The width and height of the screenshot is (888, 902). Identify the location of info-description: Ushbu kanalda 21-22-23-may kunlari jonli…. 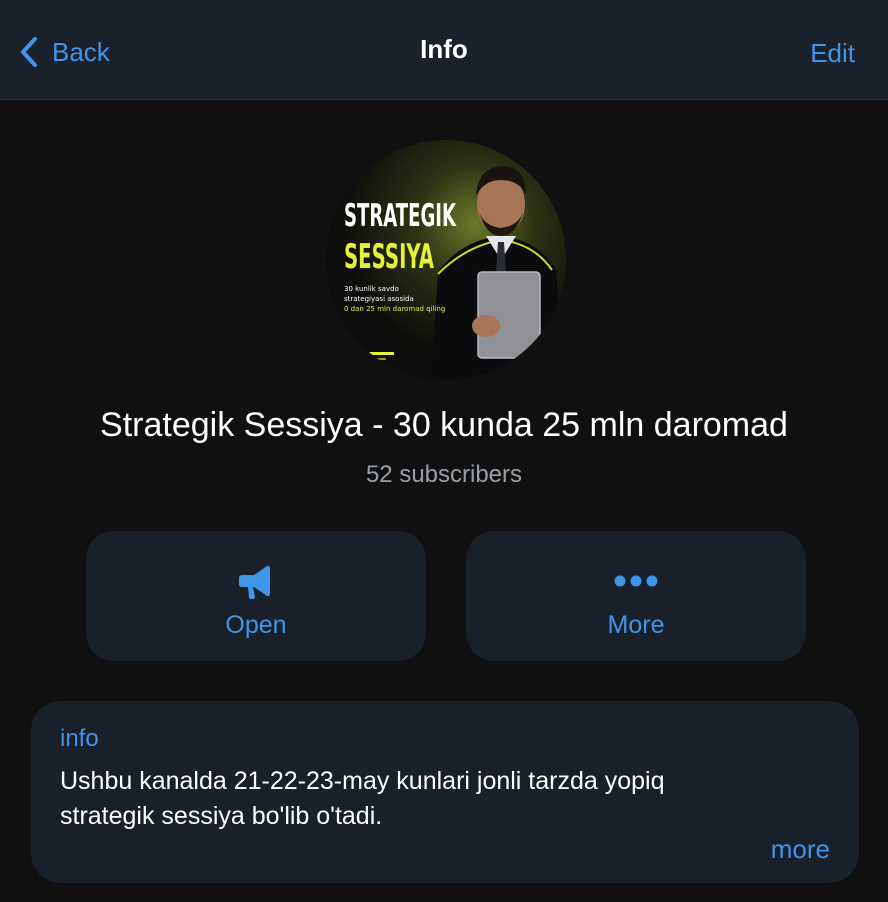
(445, 799).